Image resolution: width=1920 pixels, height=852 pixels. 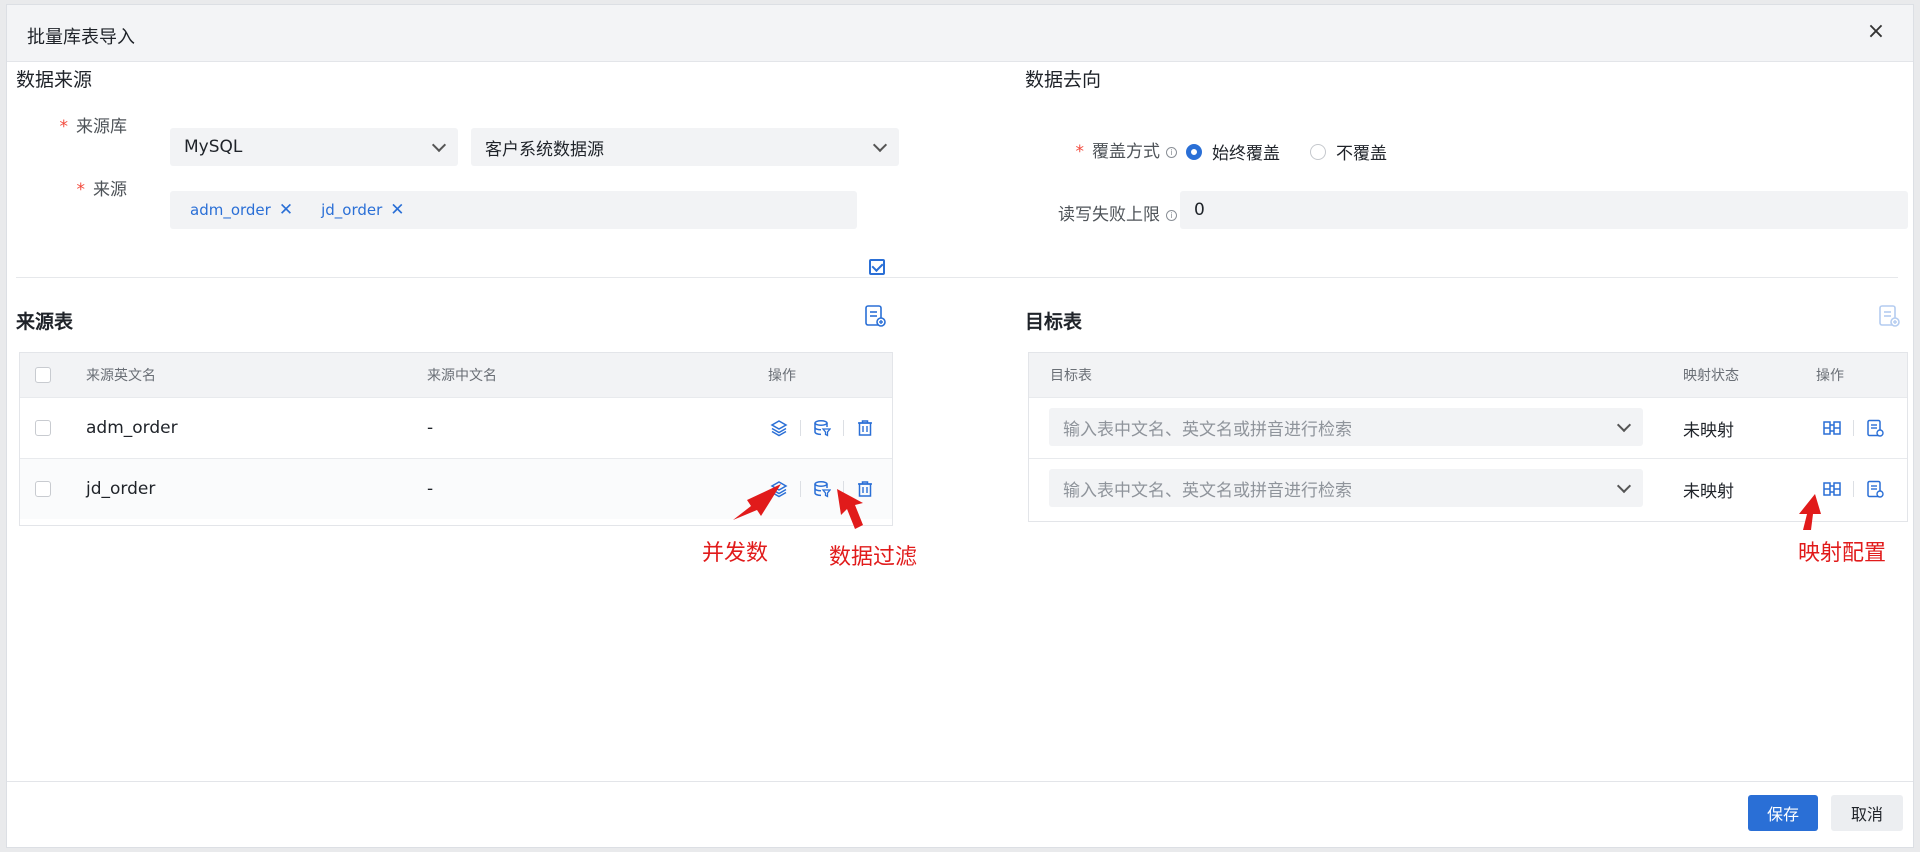 What do you see at coordinates (873, 557) in the screenshot?
I see `annotation-filter: 数据过滤` at bounding box center [873, 557].